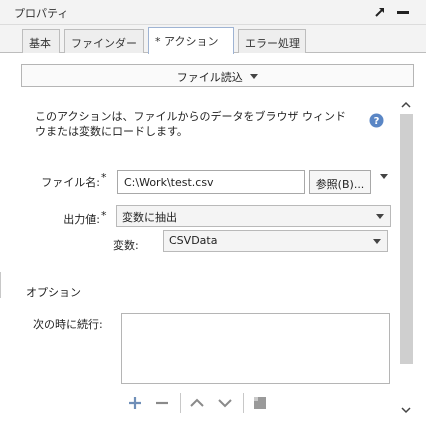 This screenshot has height=434, width=426. I want to click on tab-action: * アクション, so click(191, 40).